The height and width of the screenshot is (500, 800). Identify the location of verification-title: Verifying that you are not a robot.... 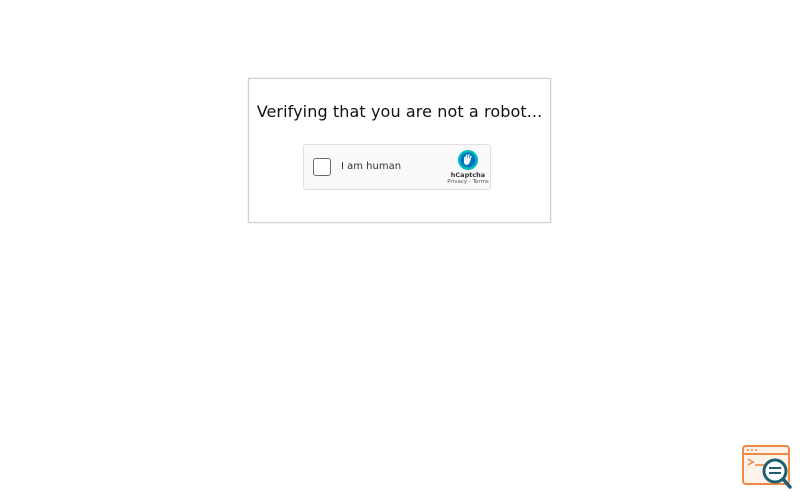
(399, 111).